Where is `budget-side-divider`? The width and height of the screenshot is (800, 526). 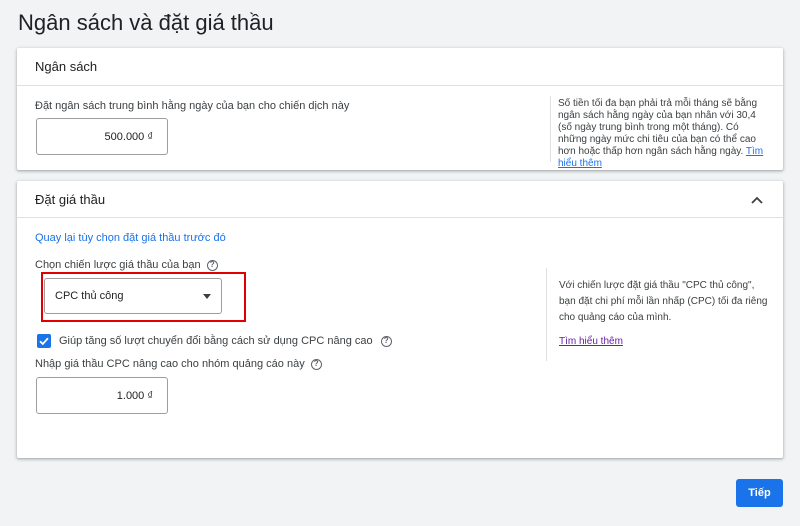 budget-side-divider is located at coordinates (550, 129).